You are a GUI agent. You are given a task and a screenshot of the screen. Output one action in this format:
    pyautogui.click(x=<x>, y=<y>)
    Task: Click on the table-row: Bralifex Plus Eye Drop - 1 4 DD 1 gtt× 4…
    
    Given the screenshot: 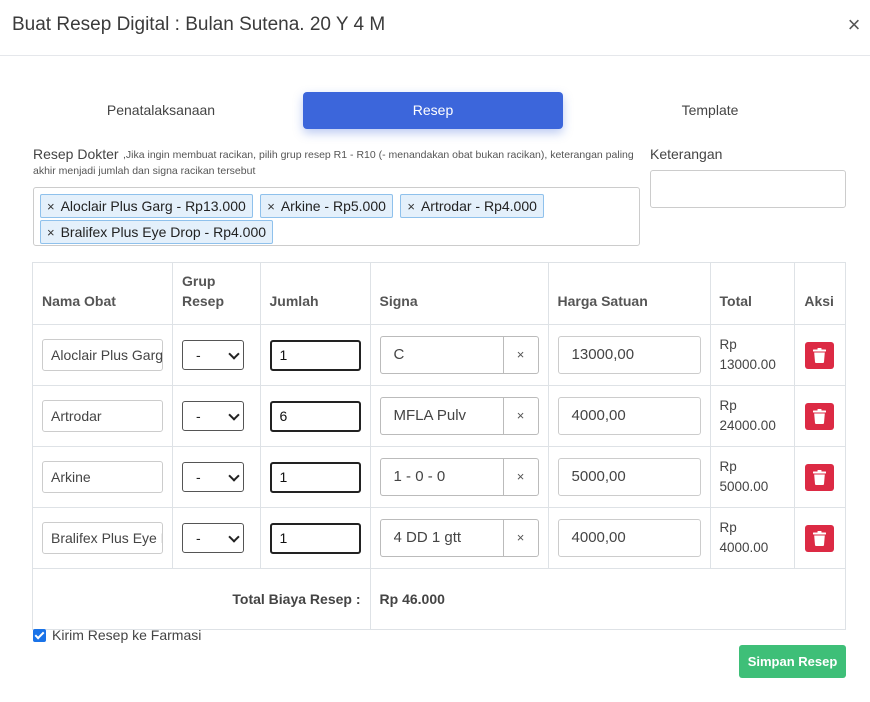 What is the action you would take?
    pyautogui.click(x=439, y=538)
    